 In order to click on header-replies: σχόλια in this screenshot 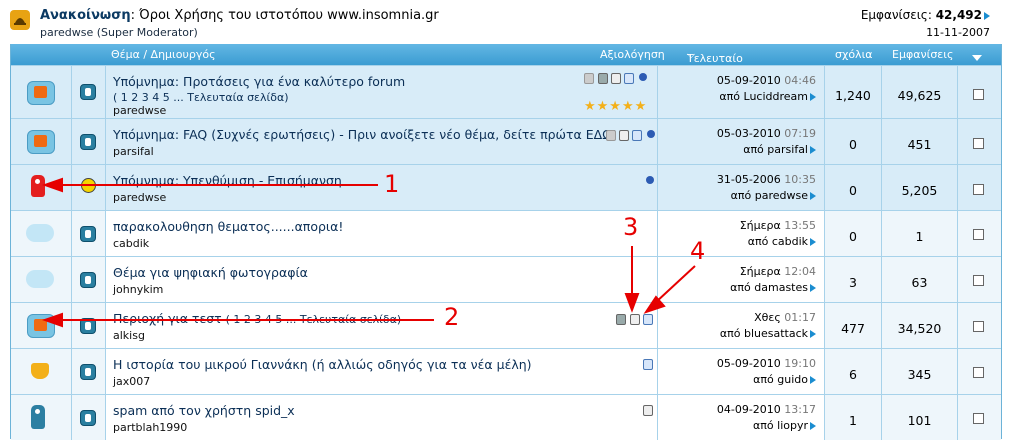, I will do `click(854, 54)`.